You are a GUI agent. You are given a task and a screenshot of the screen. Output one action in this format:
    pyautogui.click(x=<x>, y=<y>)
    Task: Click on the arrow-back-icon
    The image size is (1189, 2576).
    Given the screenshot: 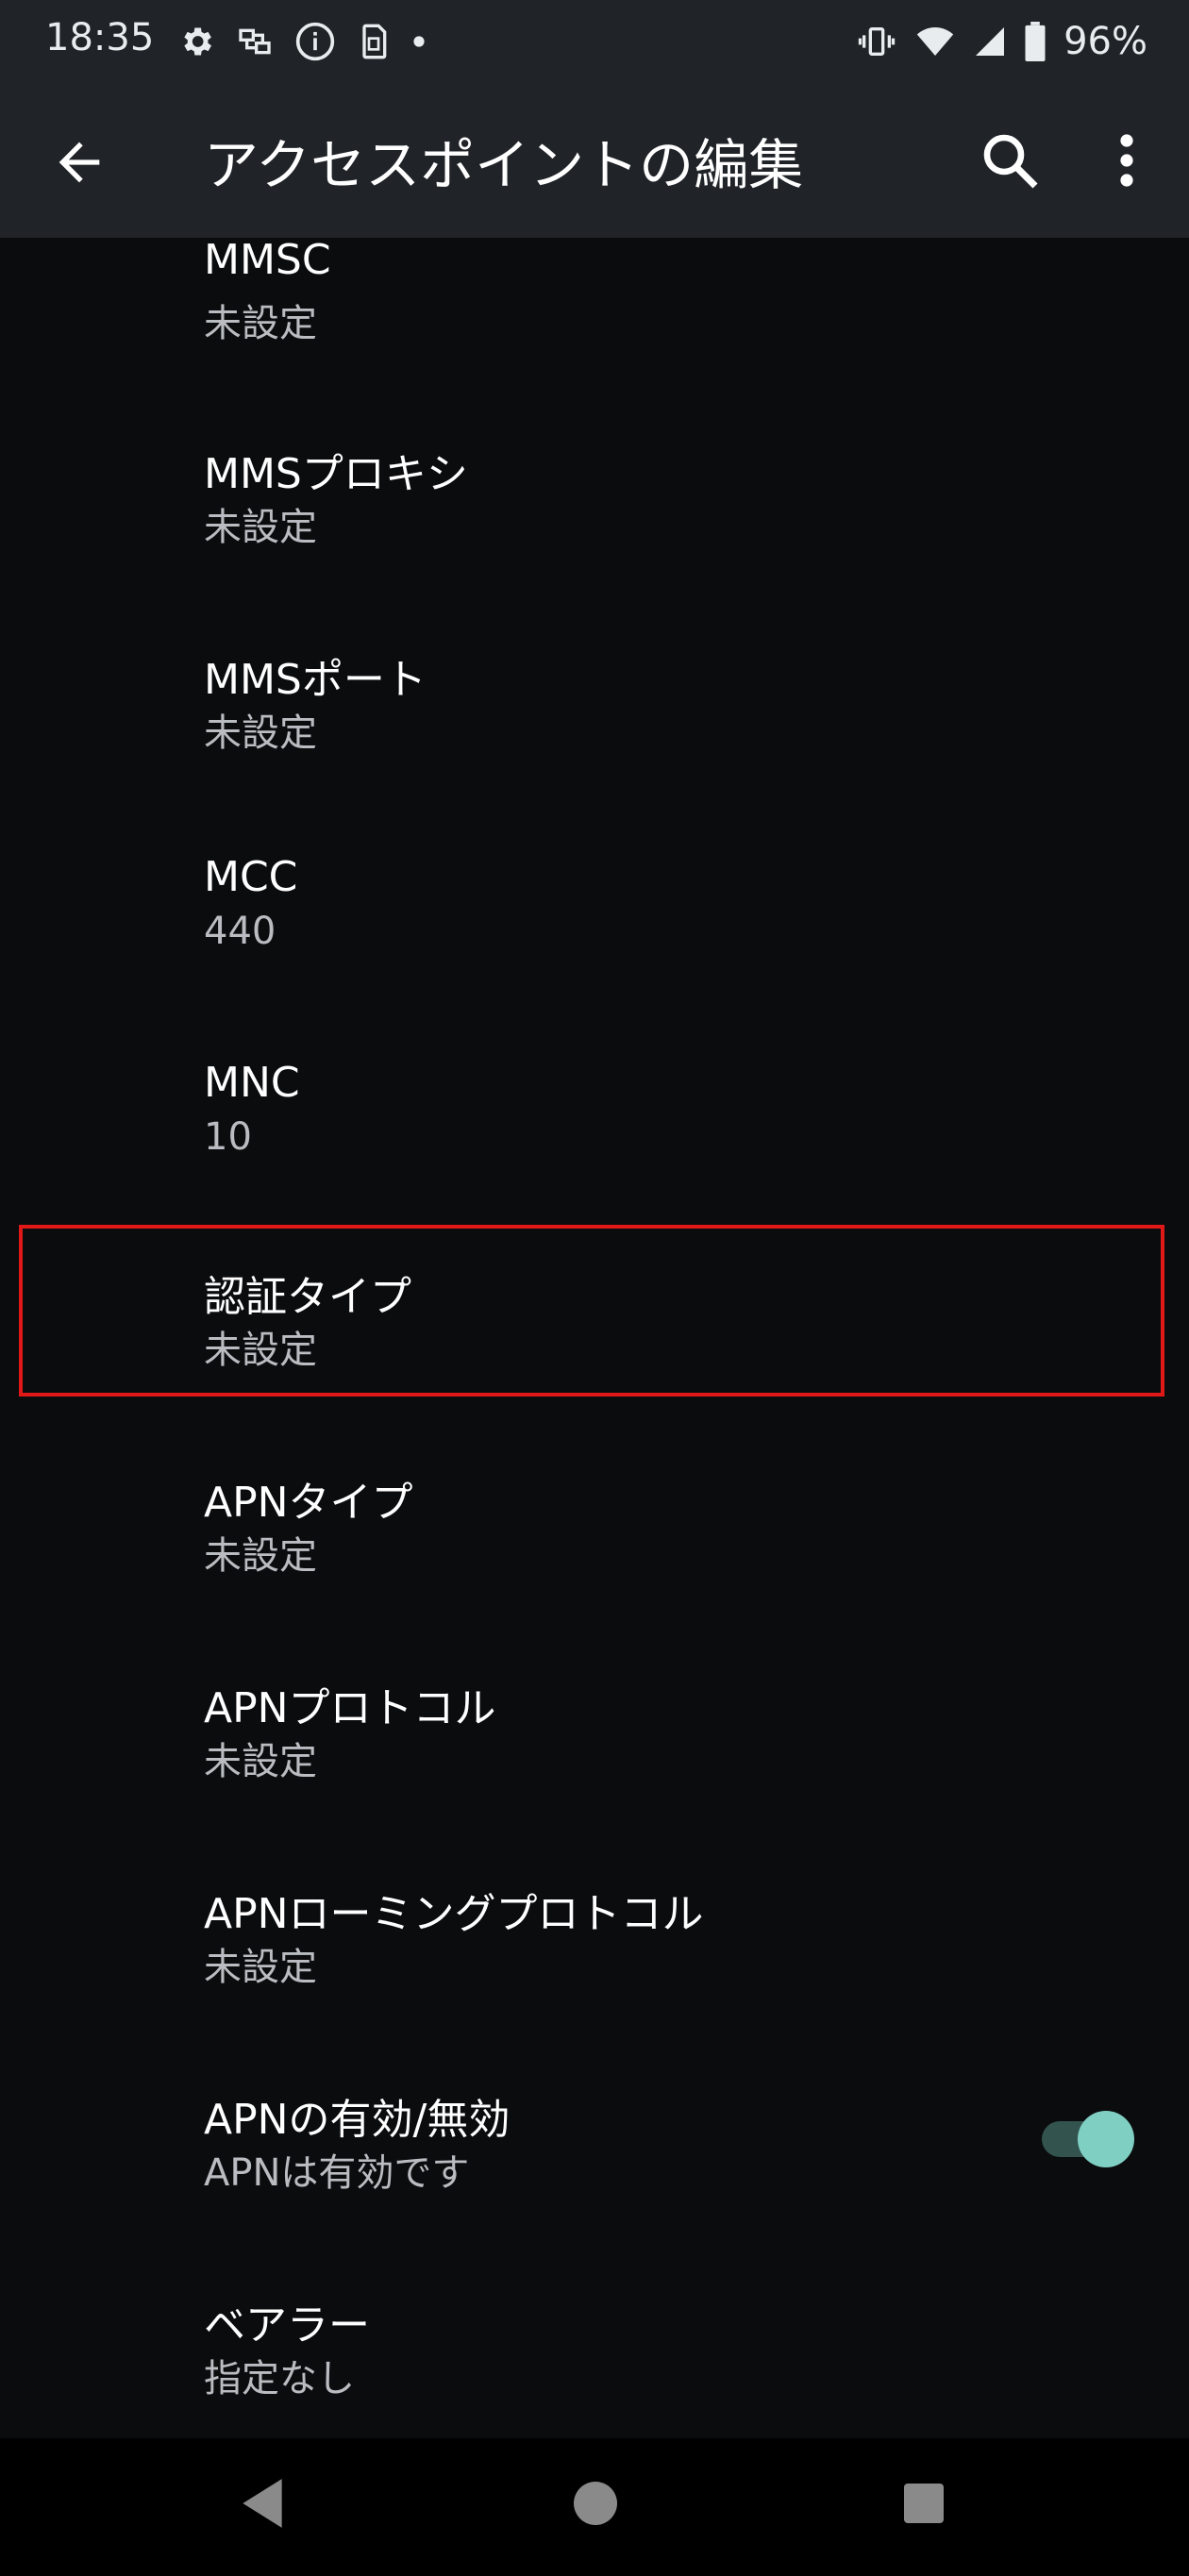 What is the action you would take?
    pyautogui.click(x=79, y=162)
    